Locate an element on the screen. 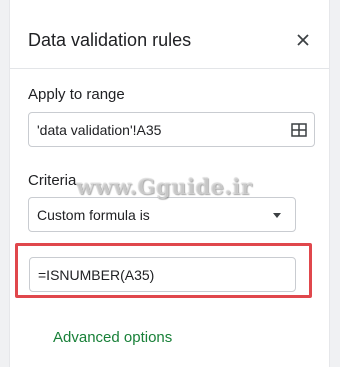 The width and height of the screenshot is (340, 367). apply-to-range-label: Apply to range is located at coordinates (76, 94).